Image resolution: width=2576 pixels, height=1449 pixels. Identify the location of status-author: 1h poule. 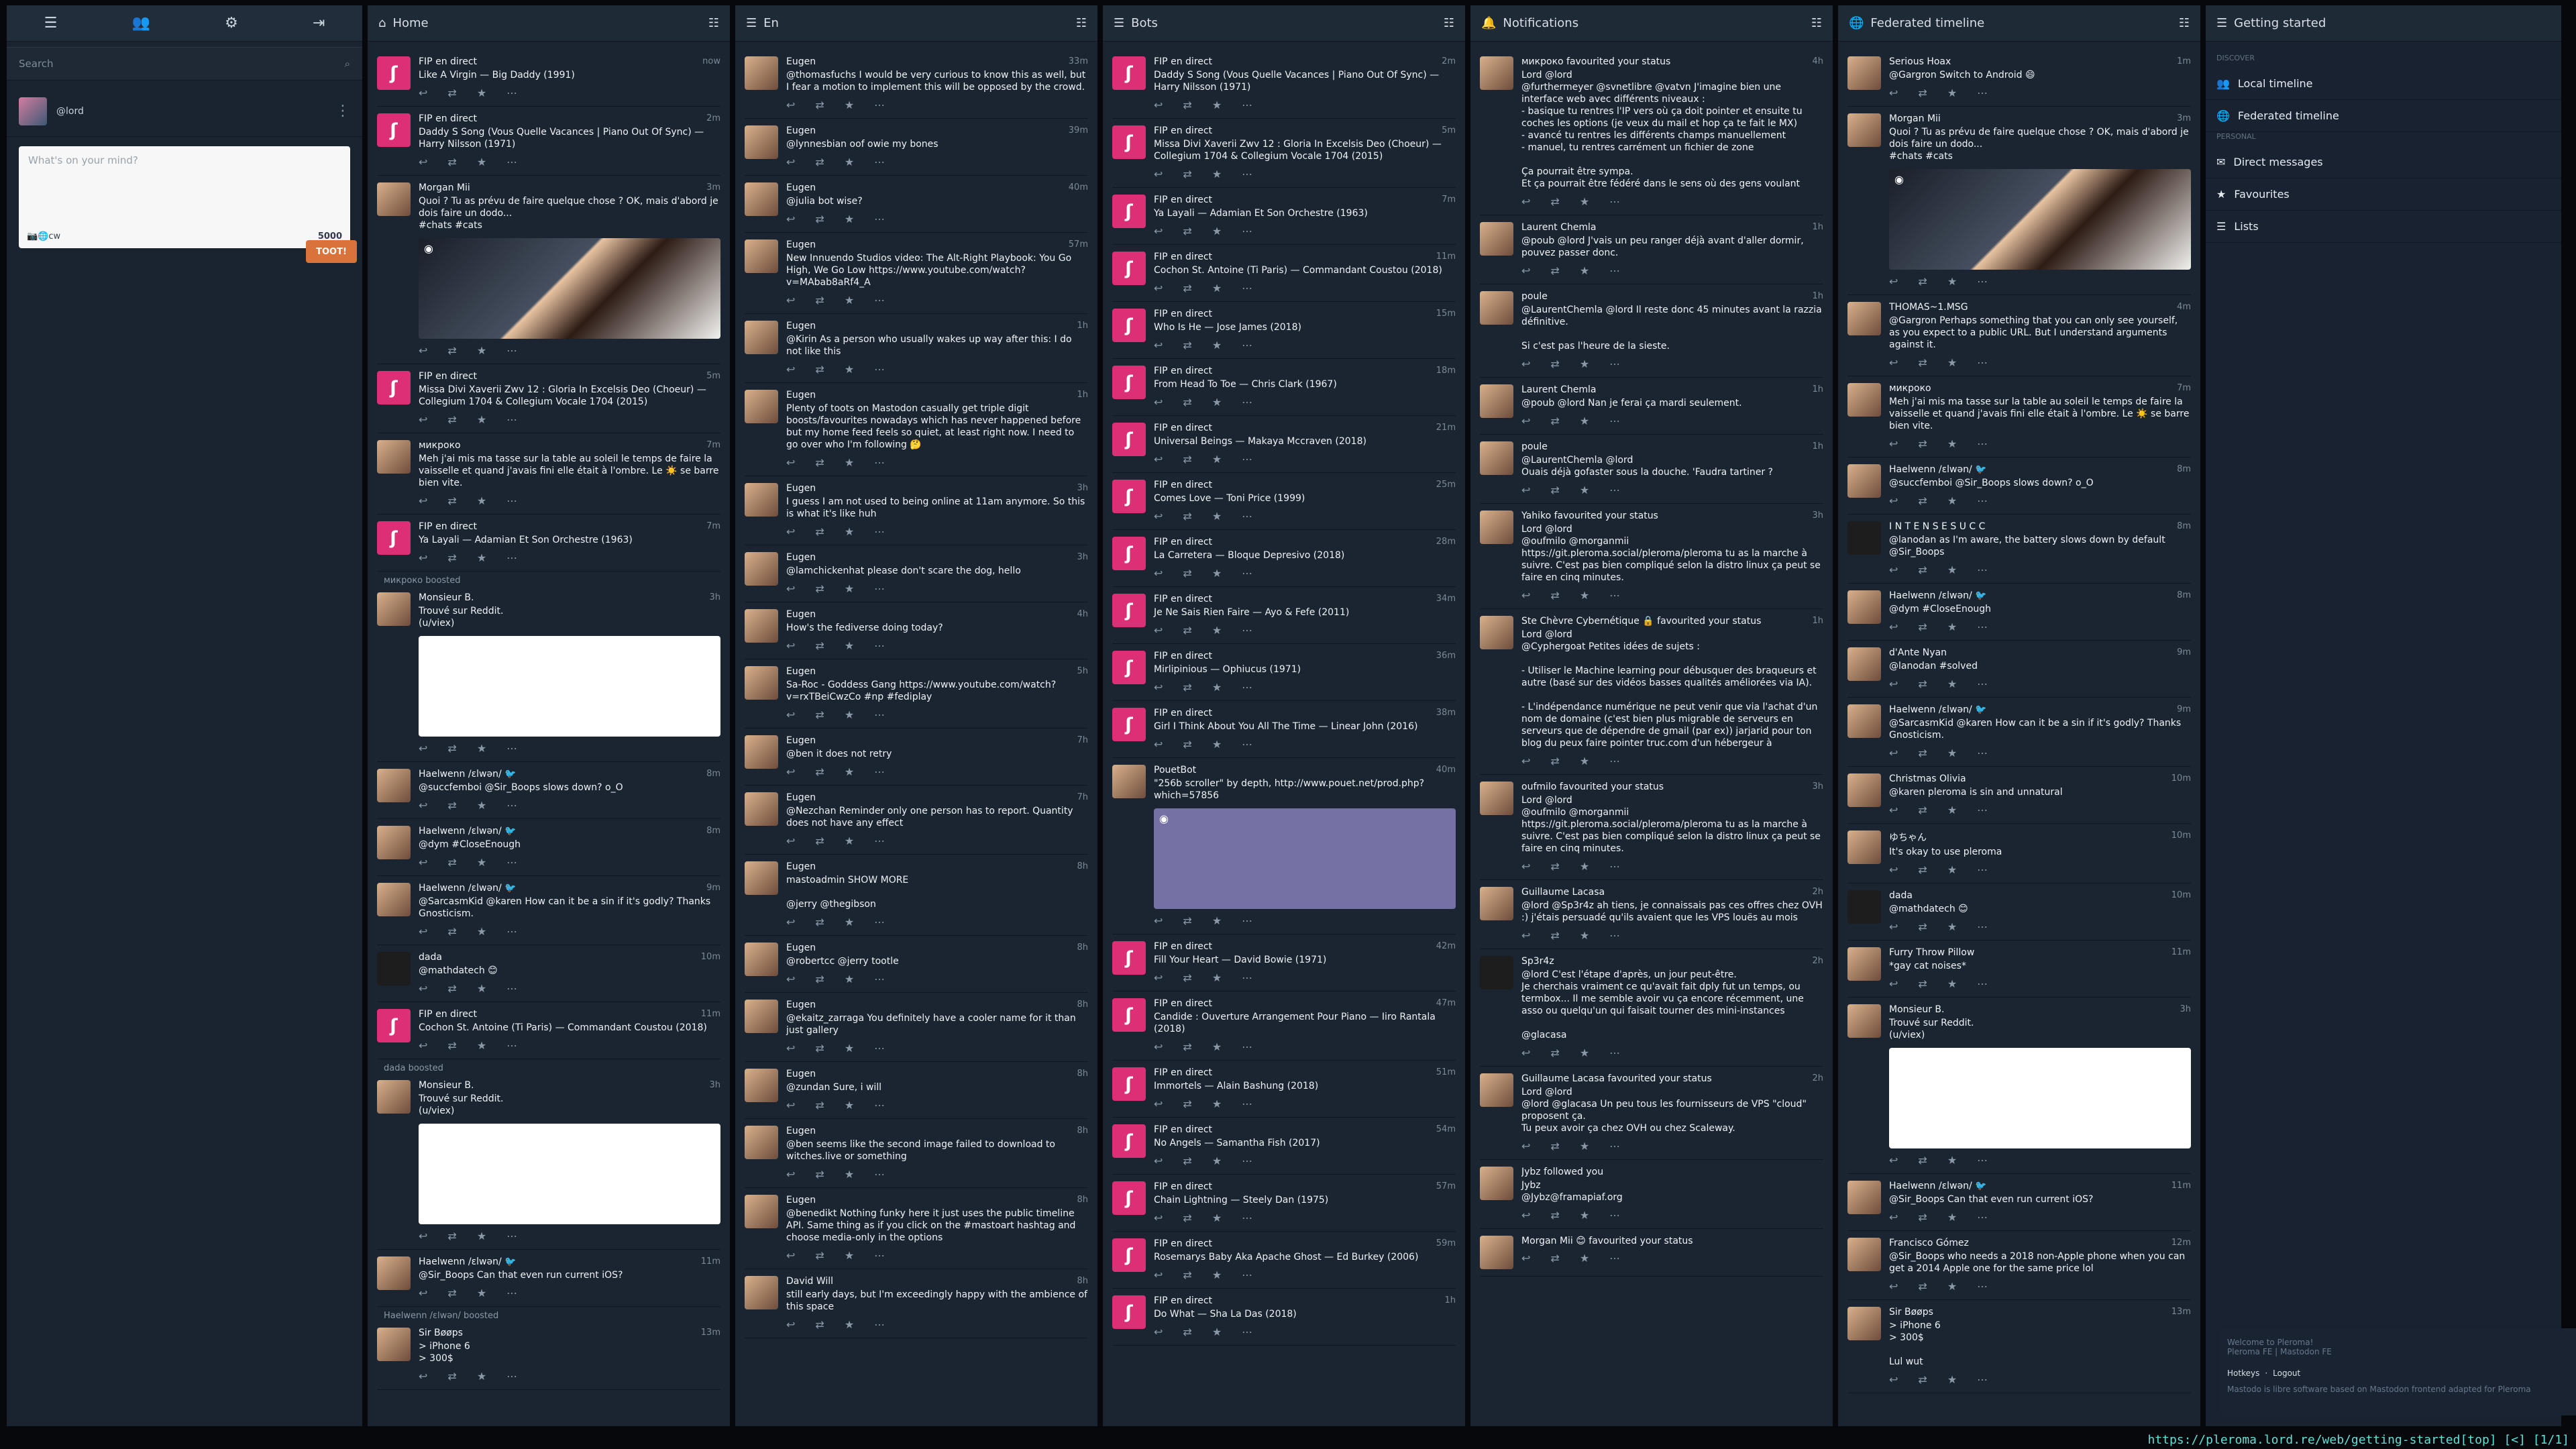
(1672, 296).